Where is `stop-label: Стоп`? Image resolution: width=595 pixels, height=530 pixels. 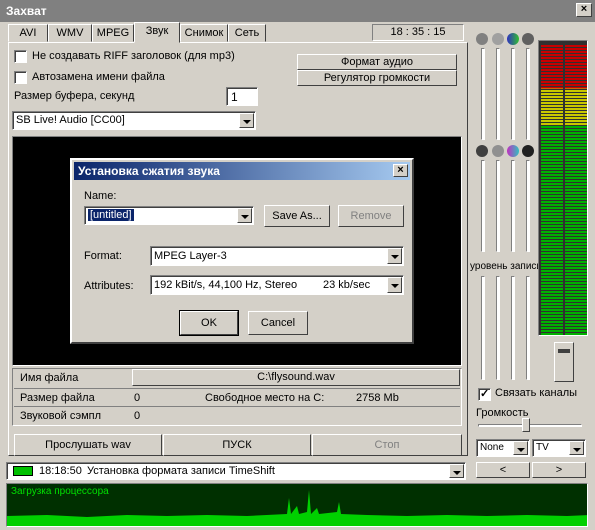 stop-label: Стоп is located at coordinates (387, 445).